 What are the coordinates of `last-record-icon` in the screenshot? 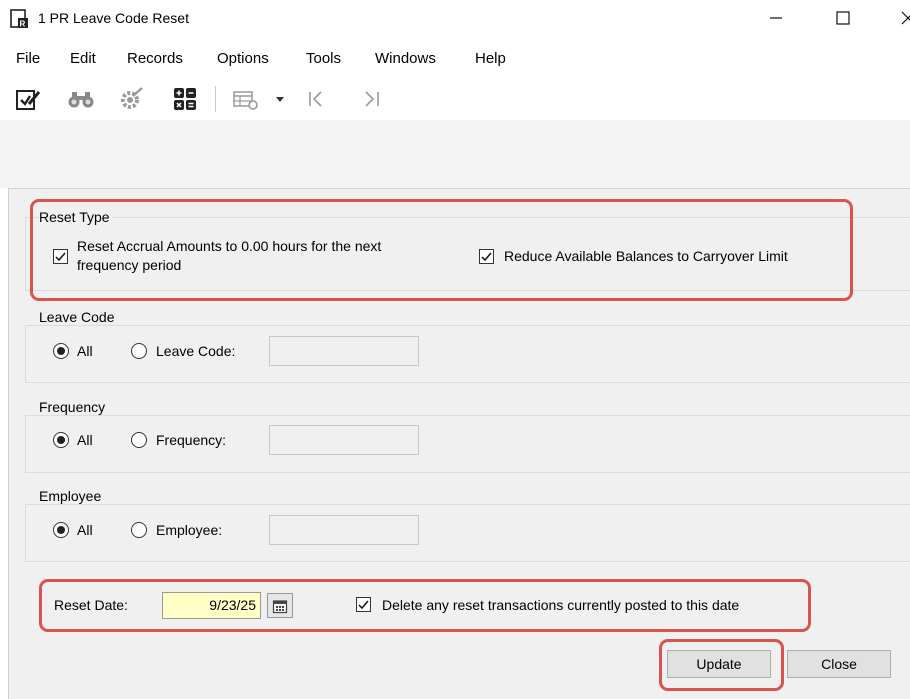 It's located at (371, 99).